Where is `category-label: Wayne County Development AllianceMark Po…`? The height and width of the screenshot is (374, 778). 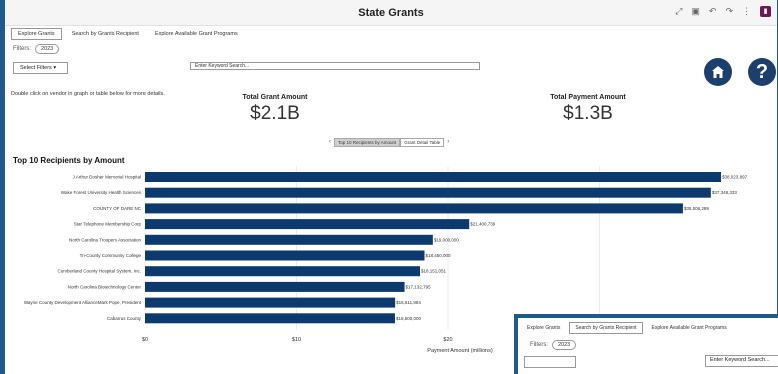
category-label: Wayne County Development AllianceMark Po… is located at coordinates (83, 302).